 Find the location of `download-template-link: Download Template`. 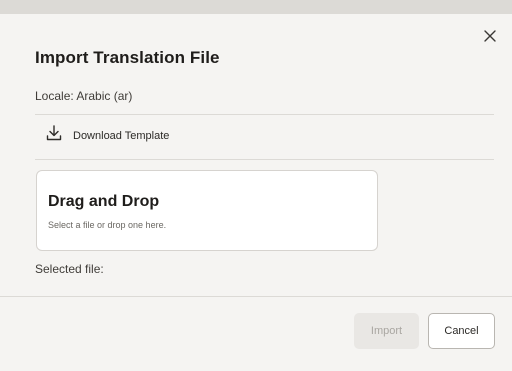

download-template-link: Download Template is located at coordinates (107, 135).